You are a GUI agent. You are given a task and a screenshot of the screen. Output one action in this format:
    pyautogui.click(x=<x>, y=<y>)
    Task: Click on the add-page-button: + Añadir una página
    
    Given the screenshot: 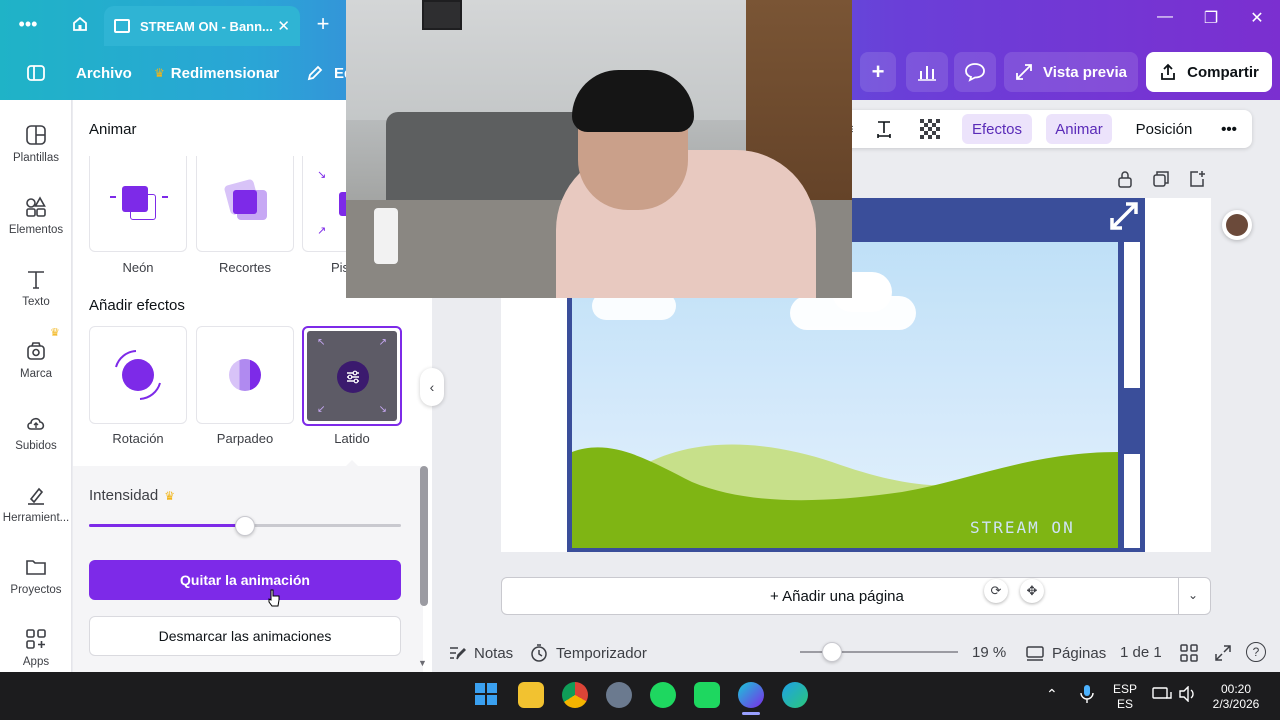 What is the action you would take?
    pyautogui.click(x=837, y=596)
    